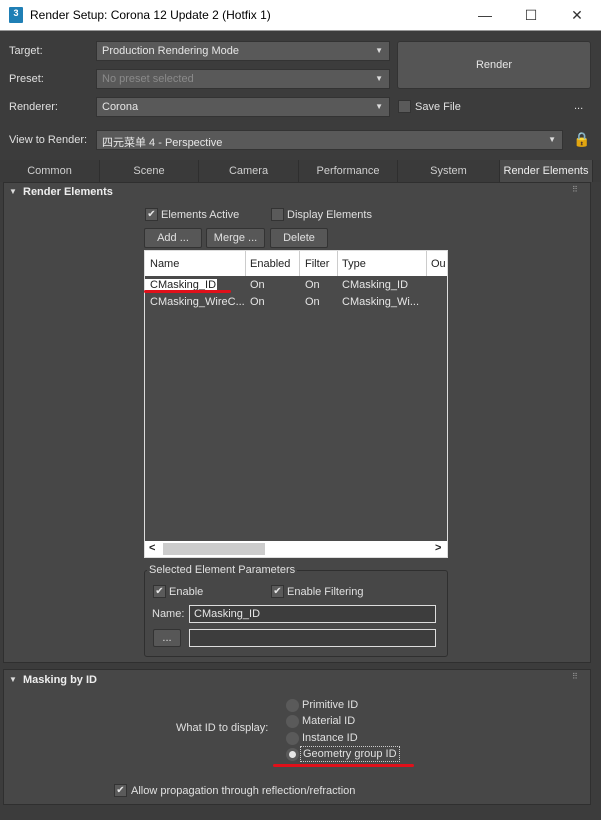  What do you see at coordinates (68, 192) in the screenshot?
I see `rollout-title: Render Elements` at bounding box center [68, 192].